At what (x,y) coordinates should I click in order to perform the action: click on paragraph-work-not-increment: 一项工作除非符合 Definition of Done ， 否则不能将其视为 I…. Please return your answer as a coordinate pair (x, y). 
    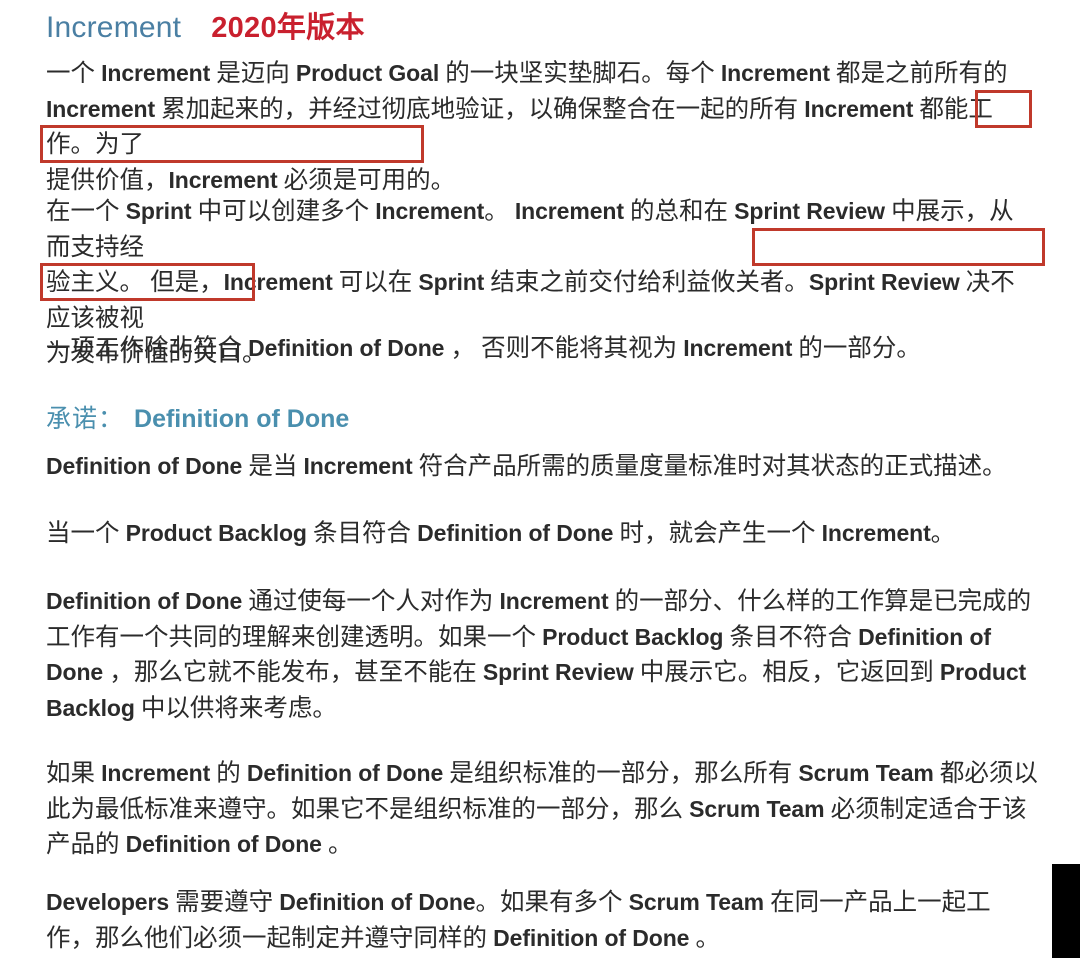
    Looking at the image, I should click on (483, 348).